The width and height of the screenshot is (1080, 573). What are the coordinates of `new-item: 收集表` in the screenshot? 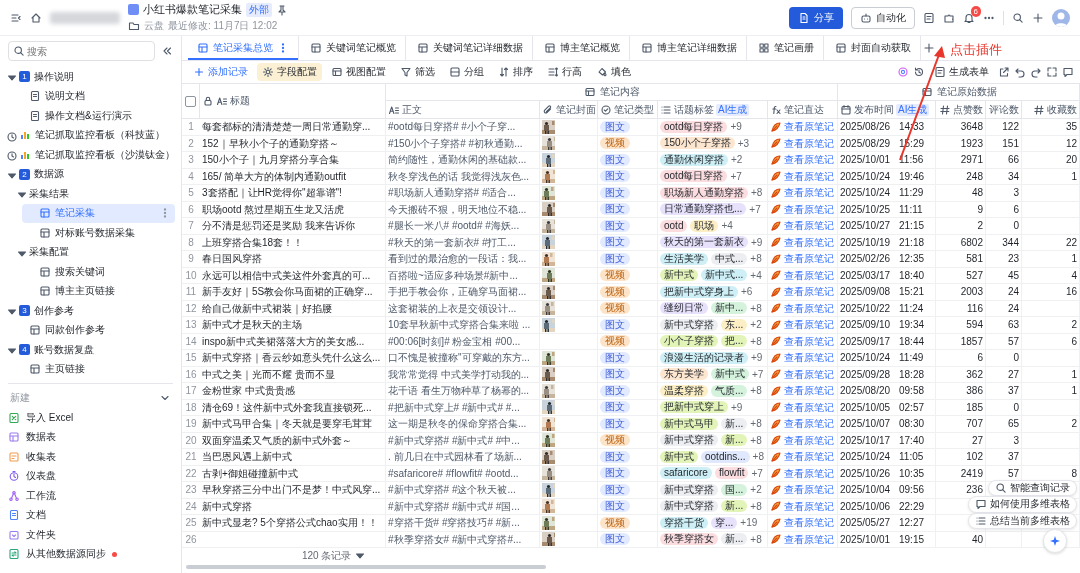 It's located at (90, 457).